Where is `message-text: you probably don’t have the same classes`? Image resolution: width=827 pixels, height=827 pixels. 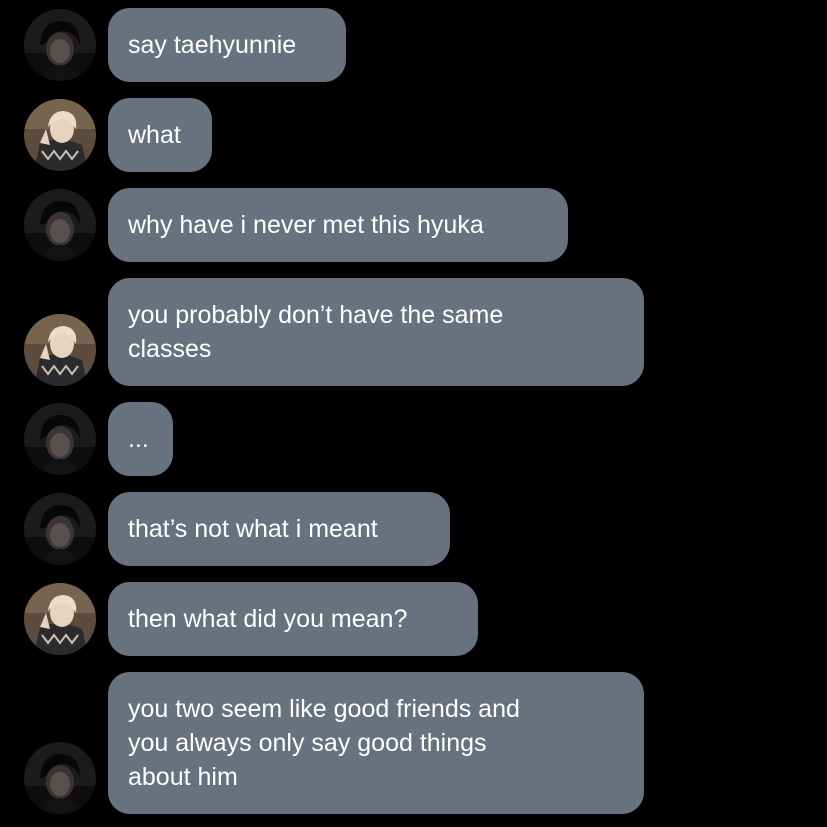
message-text: you probably don’t have the same classes is located at coordinates (316, 332).